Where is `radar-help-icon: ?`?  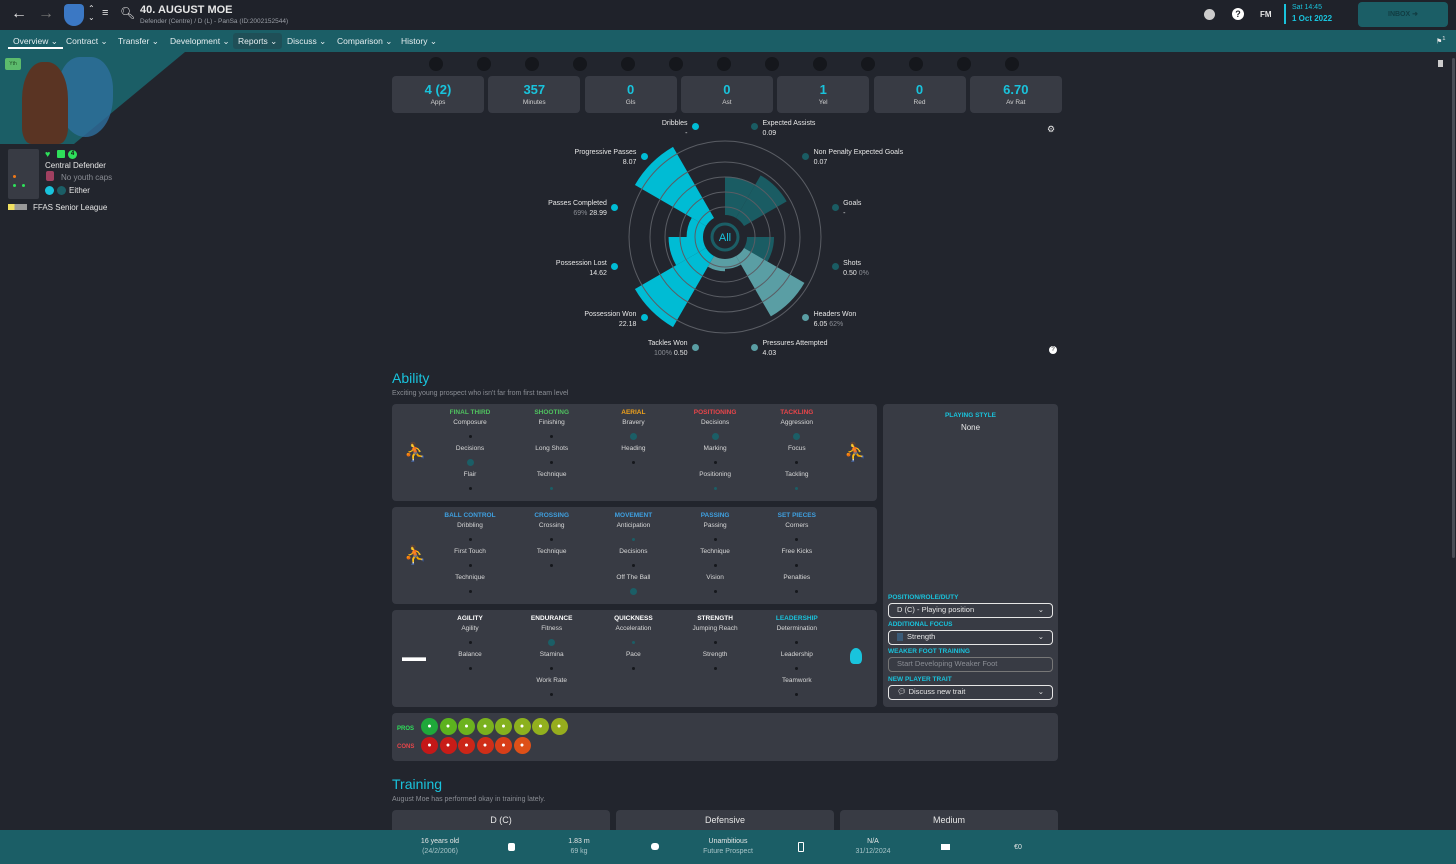
radar-help-icon: ? is located at coordinates (1053, 350).